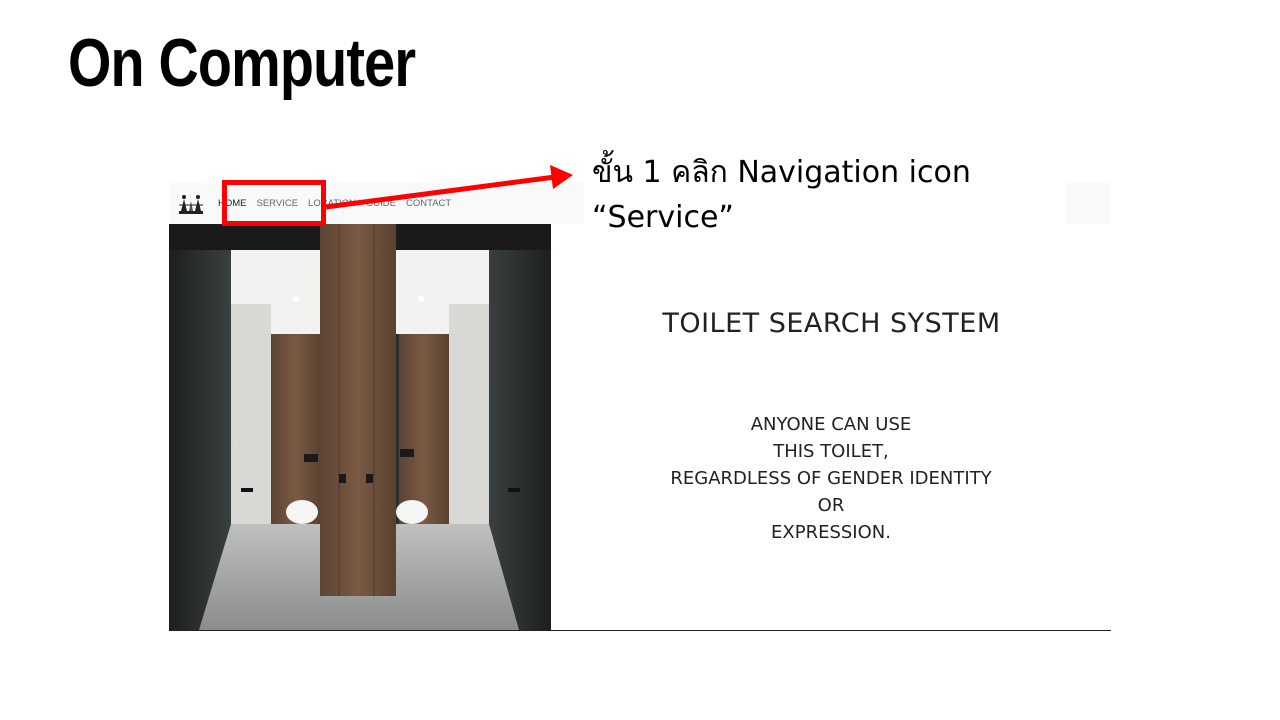  Describe the element at coordinates (781, 172) in the screenshot. I see `instruction-step: ขั้น 1 คลิก Navigation icon` at that location.